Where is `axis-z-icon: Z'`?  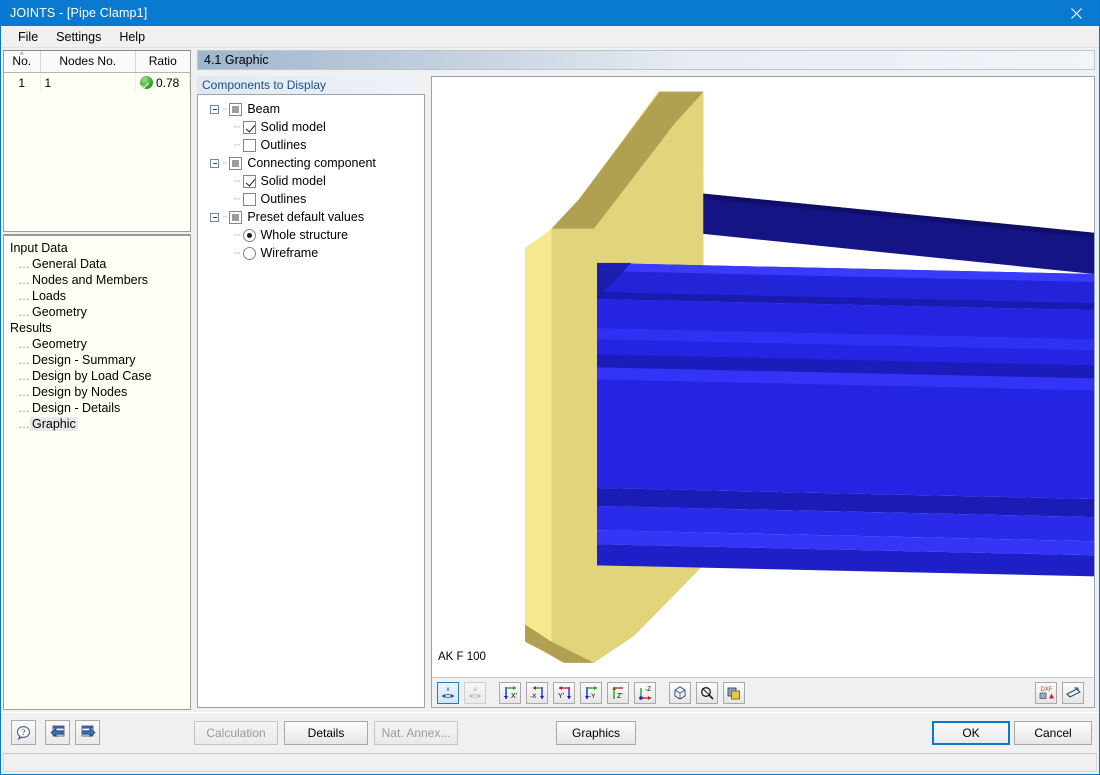 axis-z-icon: Z' is located at coordinates (617, 693).